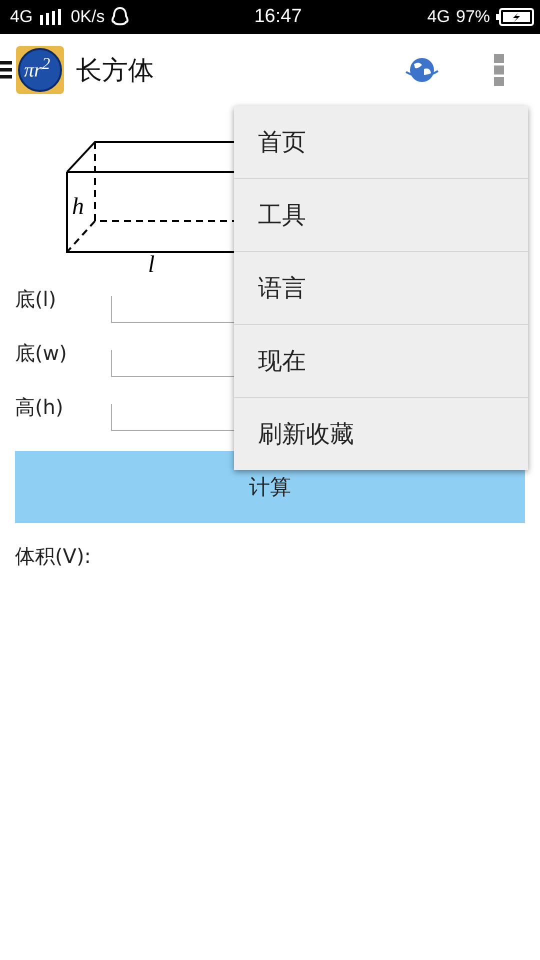 Image resolution: width=540 pixels, height=960 pixels. I want to click on app-title: 长方体, so click(115, 71).